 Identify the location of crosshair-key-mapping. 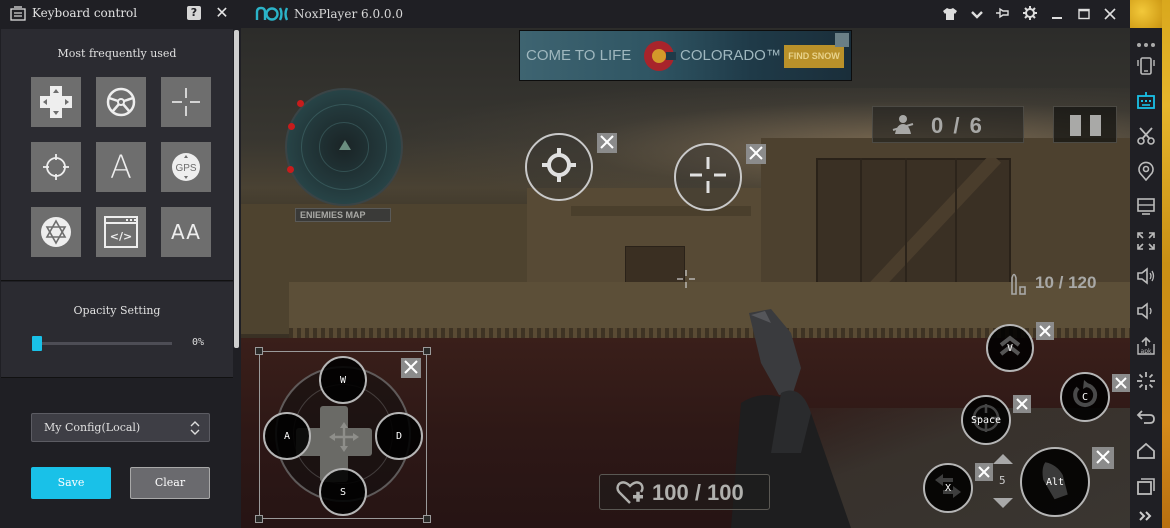
(708, 177).